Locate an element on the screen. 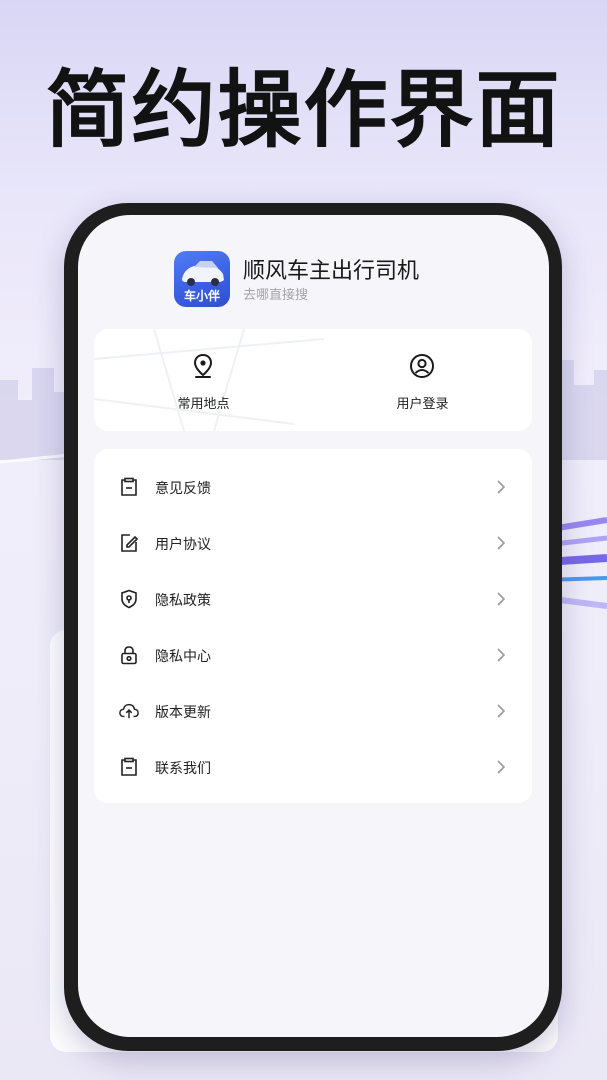 This screenshot has height=1080, width=607. headline: 简约操作界面 is located at coordinates (303, 110).